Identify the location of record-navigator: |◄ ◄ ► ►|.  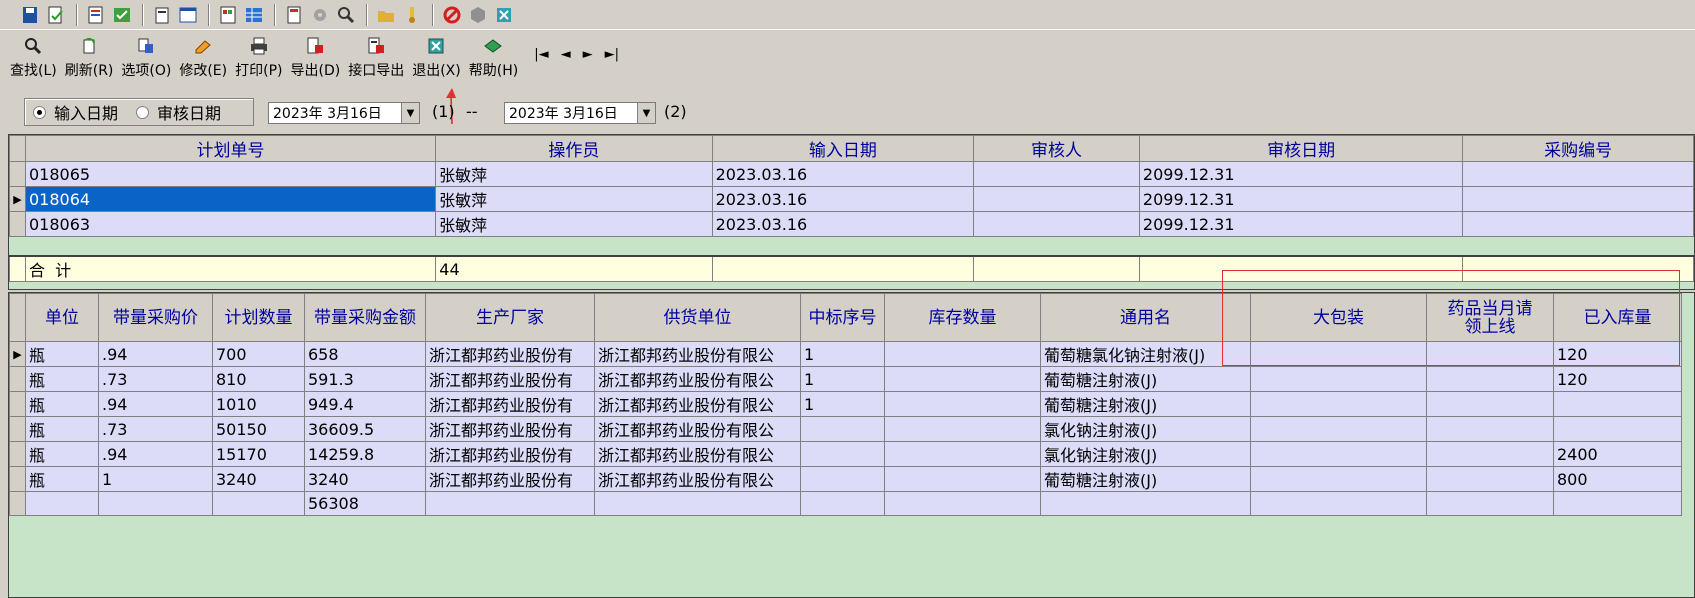
(582, 54).